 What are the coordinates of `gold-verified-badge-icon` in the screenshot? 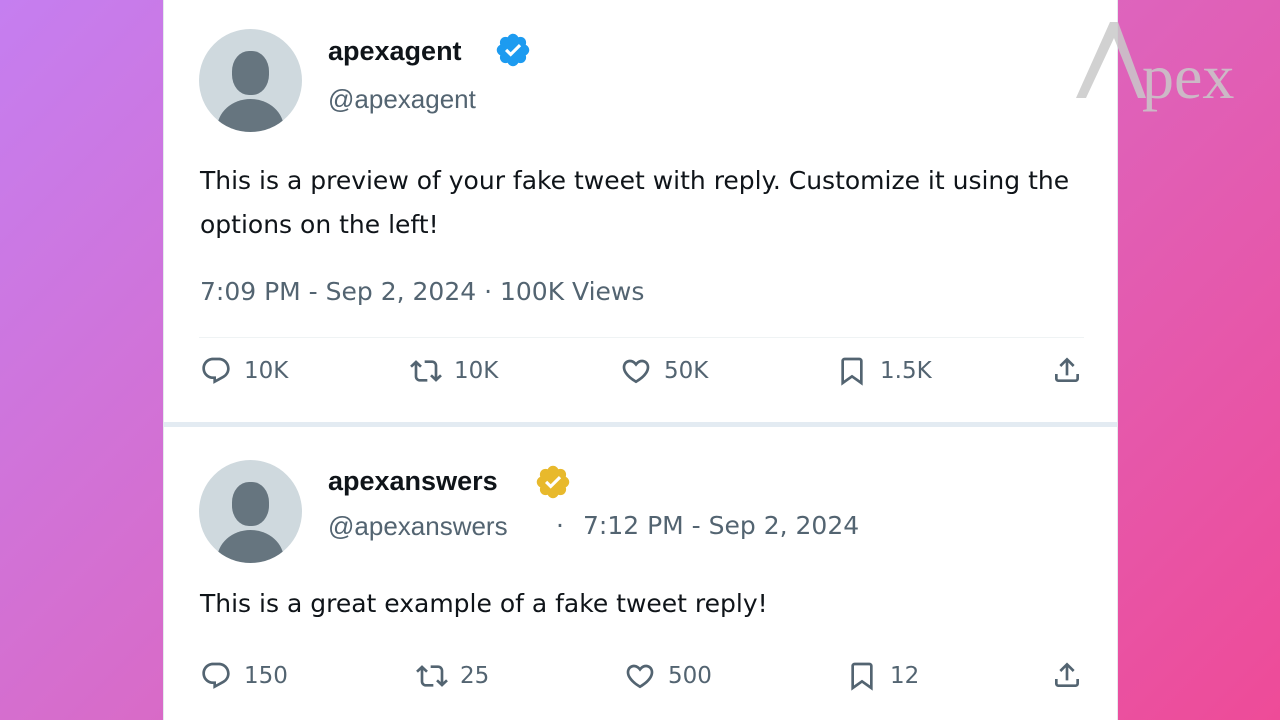 It's located at (553, 482).